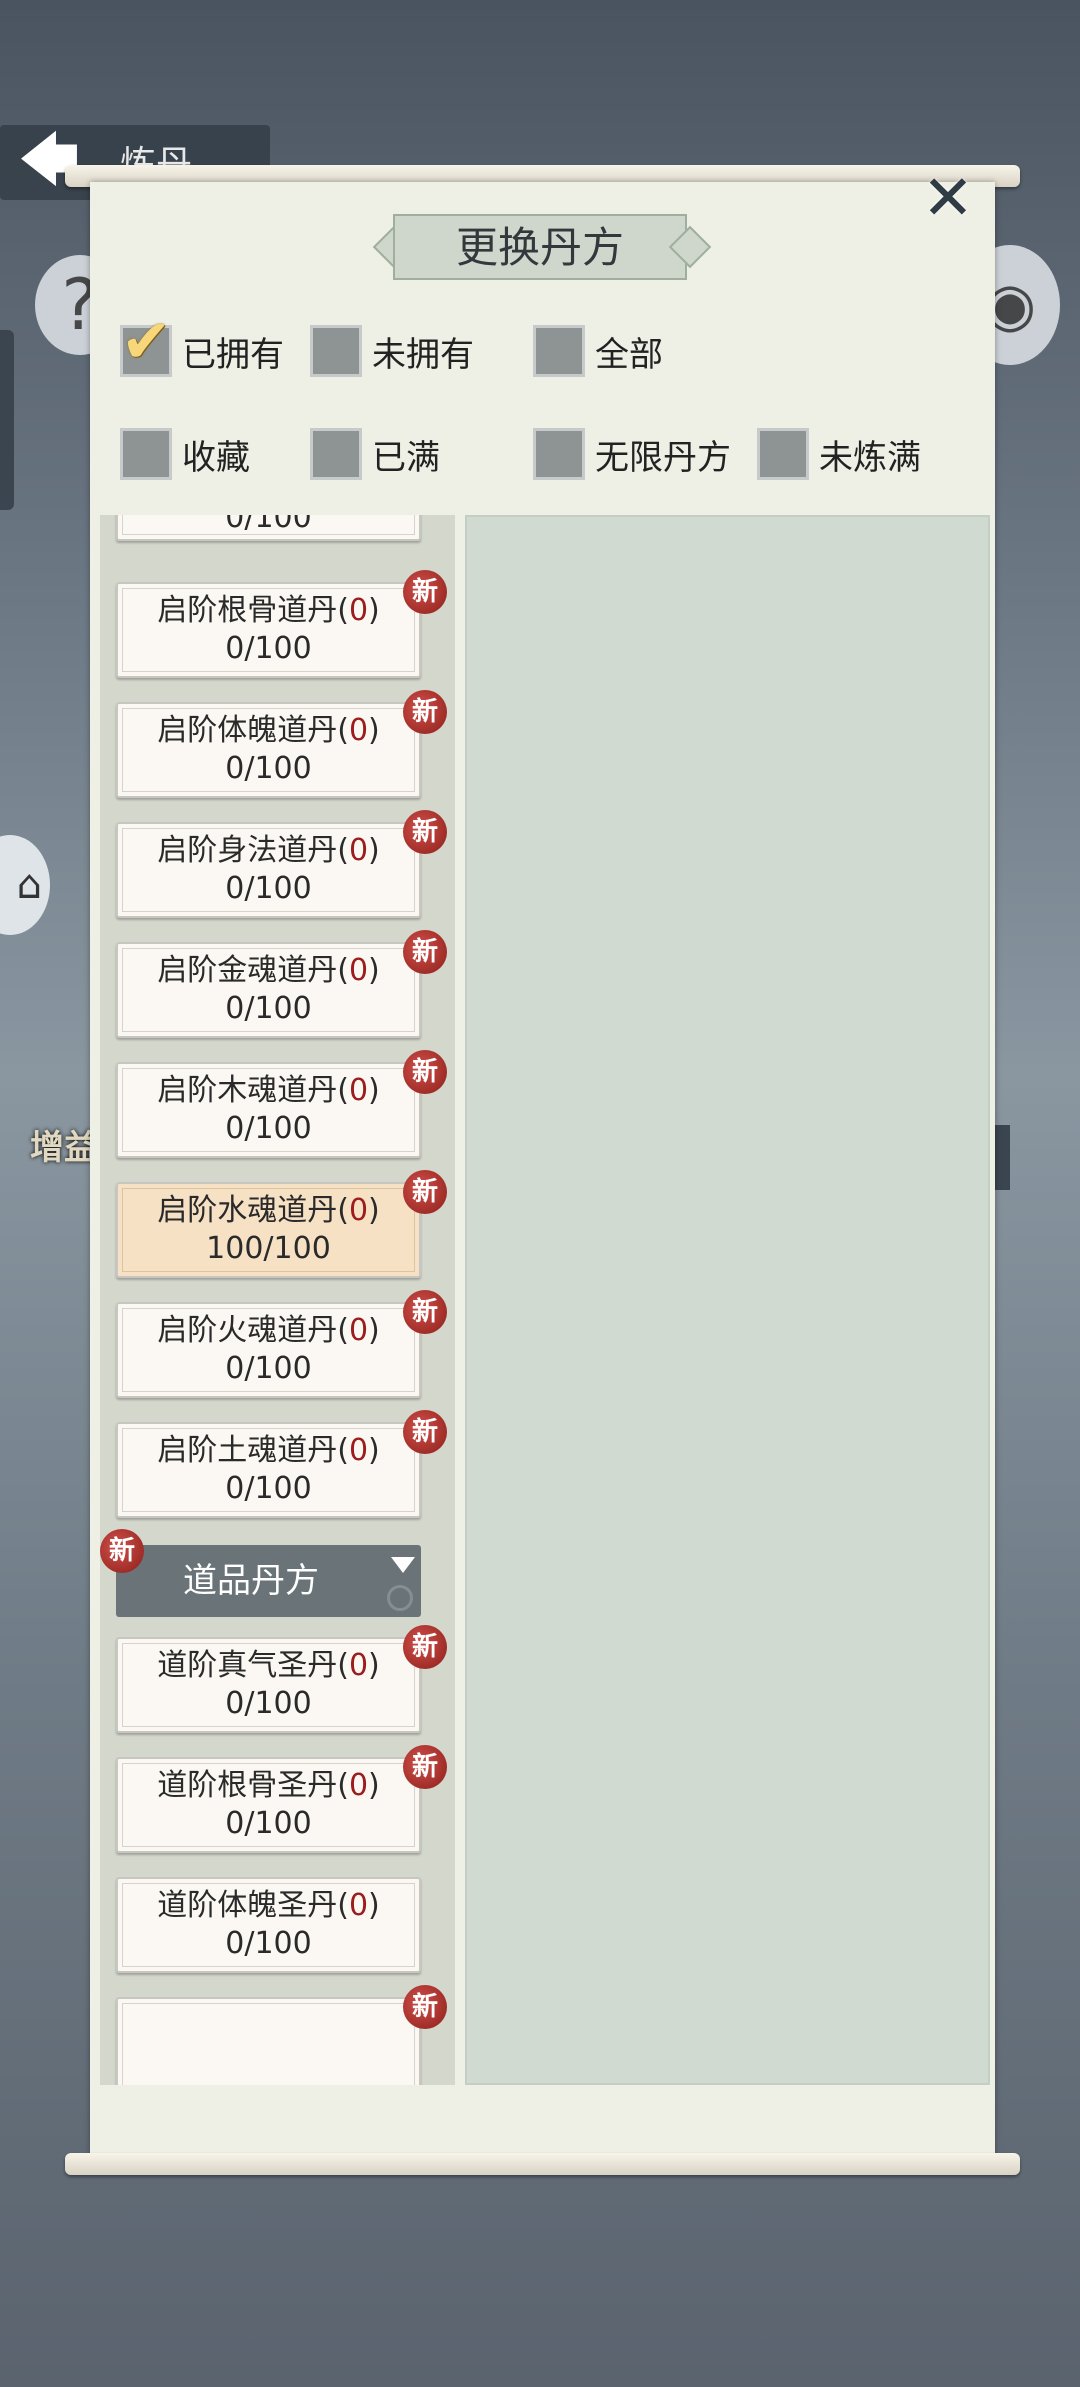  Describe the element at coordinates (281, 2035) in the screenshot. I see `recipe-item-partial: 新` at that location.